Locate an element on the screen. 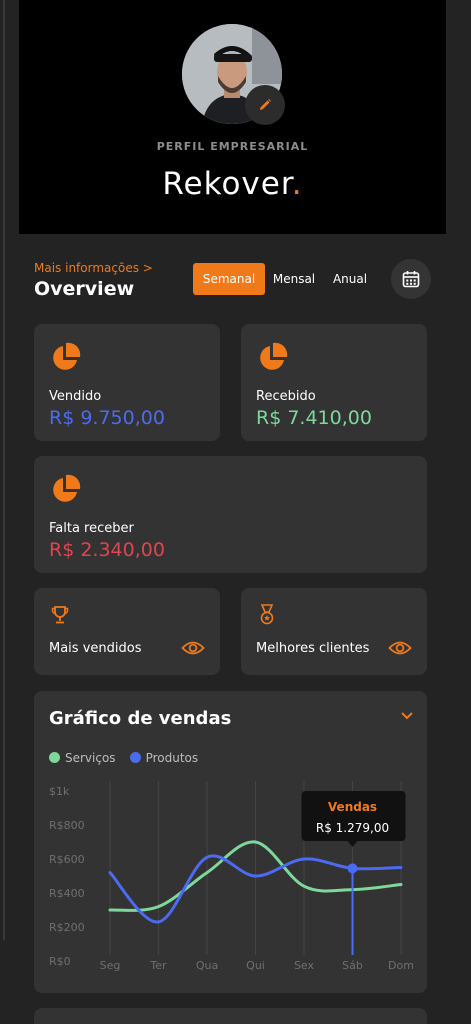 The image size is (471, 1024). best-sellers-label: Mais vendidos is located at coordinates (95, 648).